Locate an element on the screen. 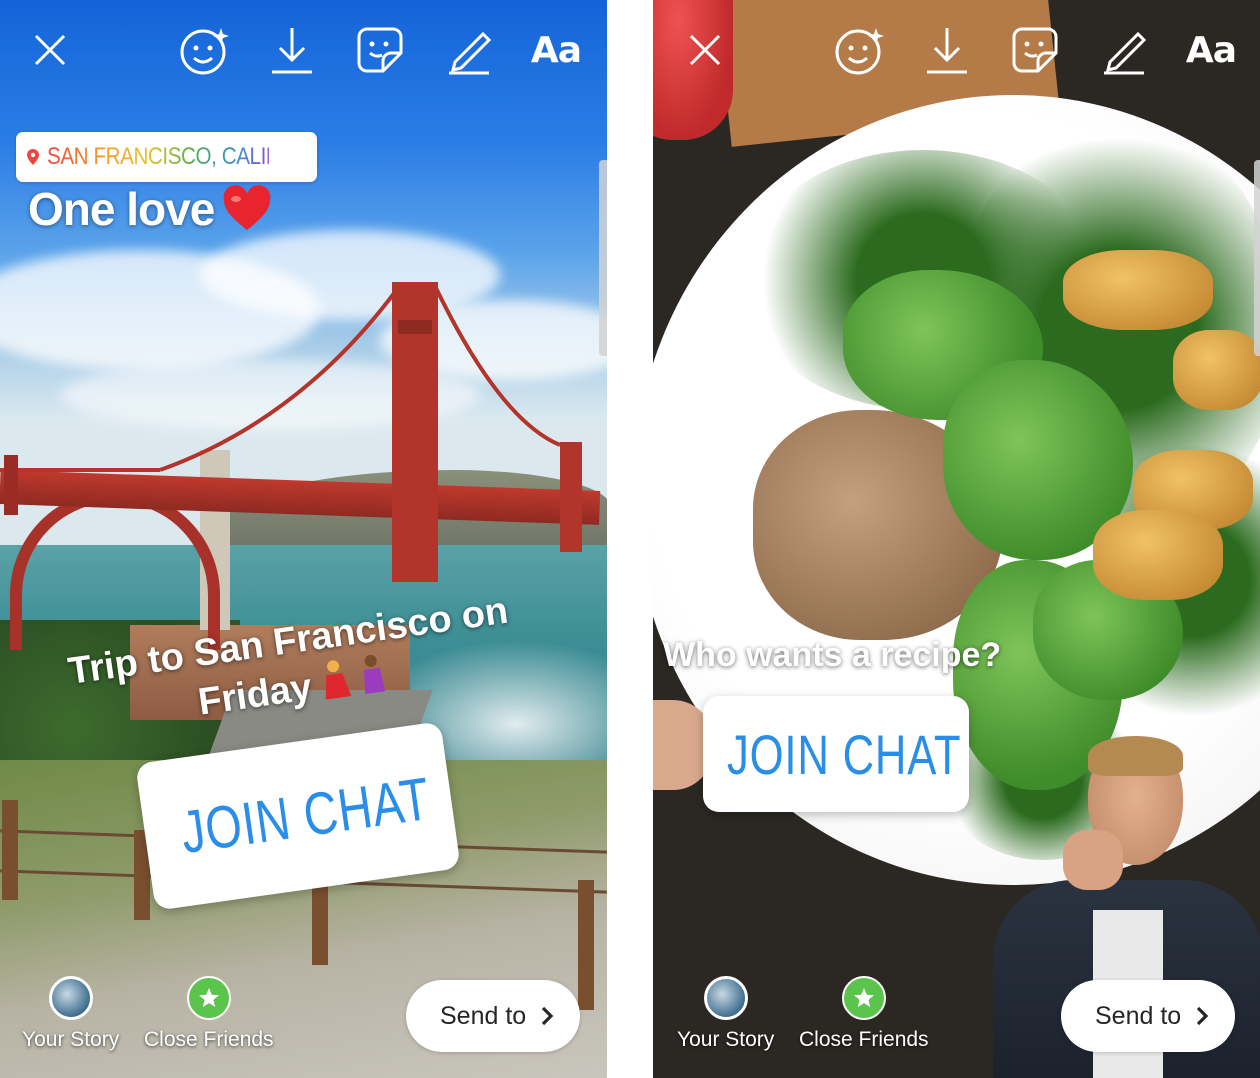 This screenshot has width=1260, height=1078. story-caption: One love is located at coordinates (150, 210).